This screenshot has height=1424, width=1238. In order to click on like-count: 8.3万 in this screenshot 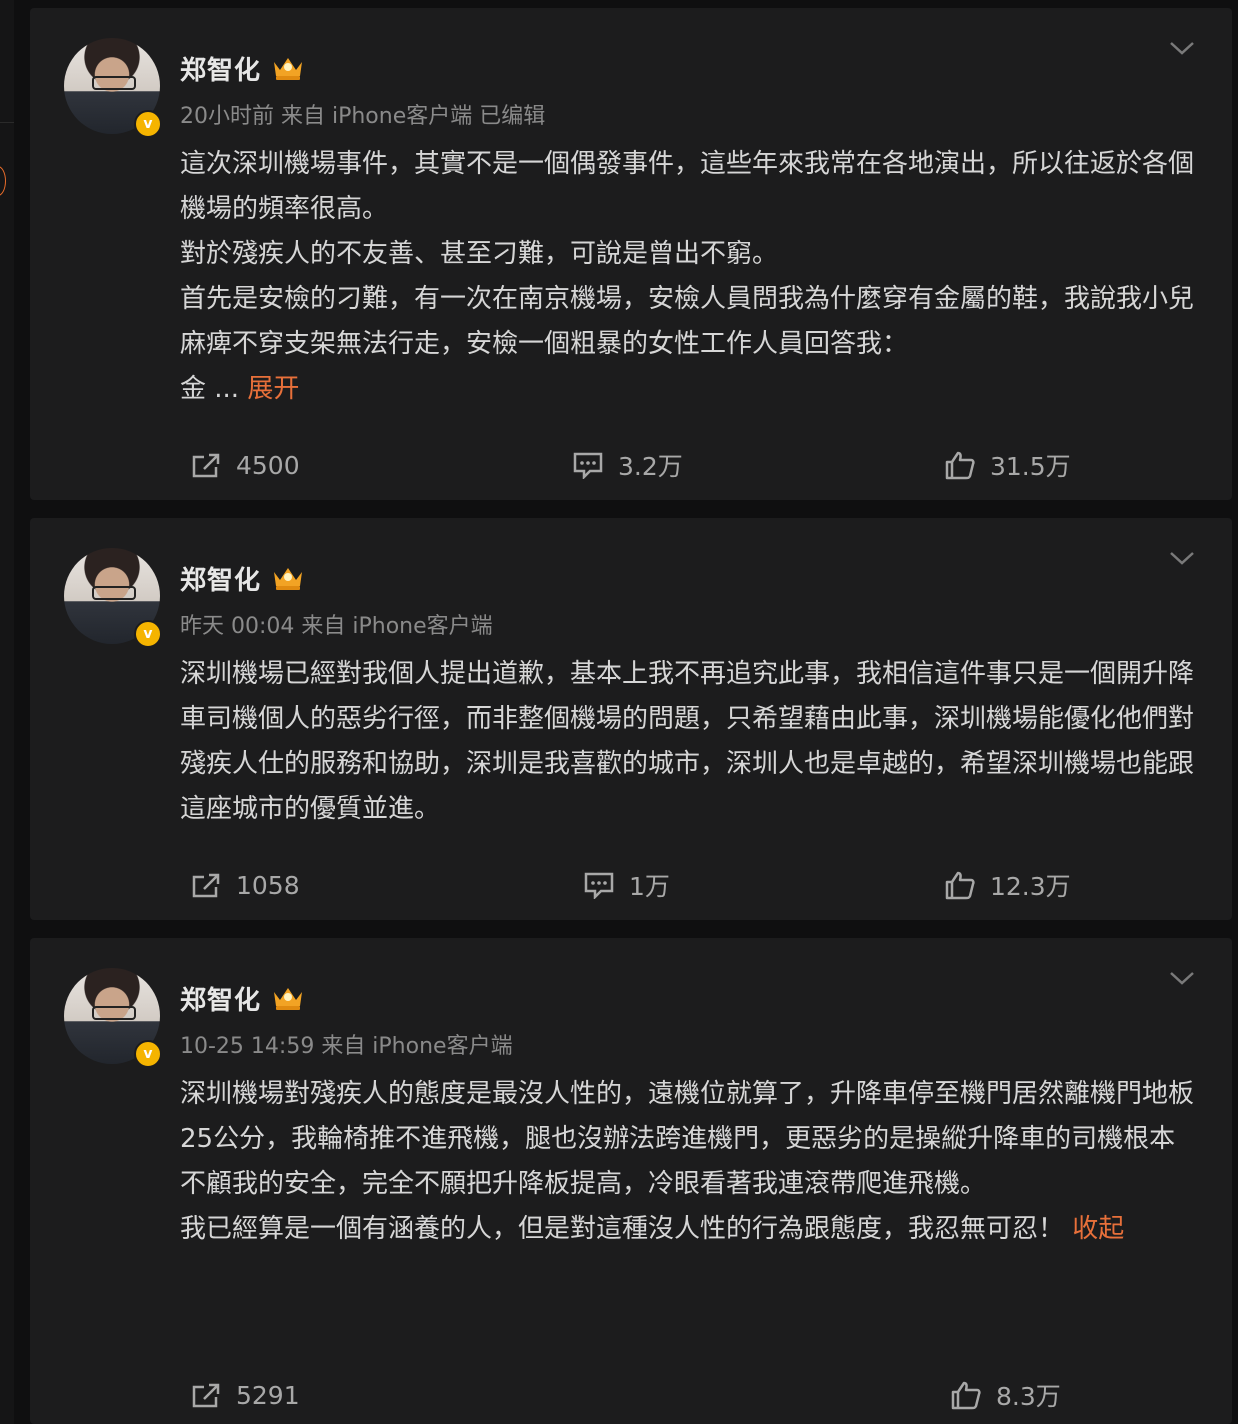, I will do `click(1028, 1396)`.